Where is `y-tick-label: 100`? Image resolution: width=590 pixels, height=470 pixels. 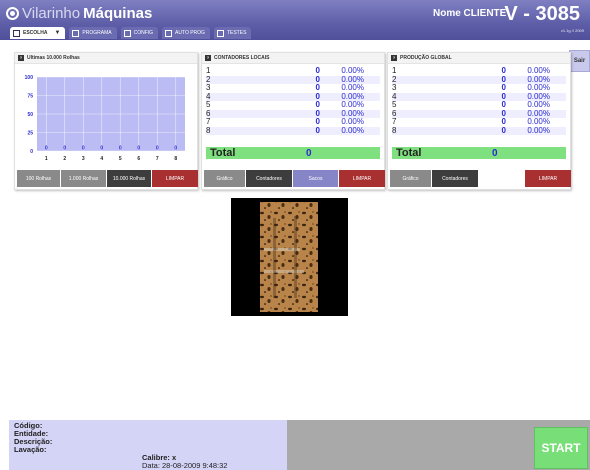 y-tick-label: 100 is located at coordinates (29, 78).